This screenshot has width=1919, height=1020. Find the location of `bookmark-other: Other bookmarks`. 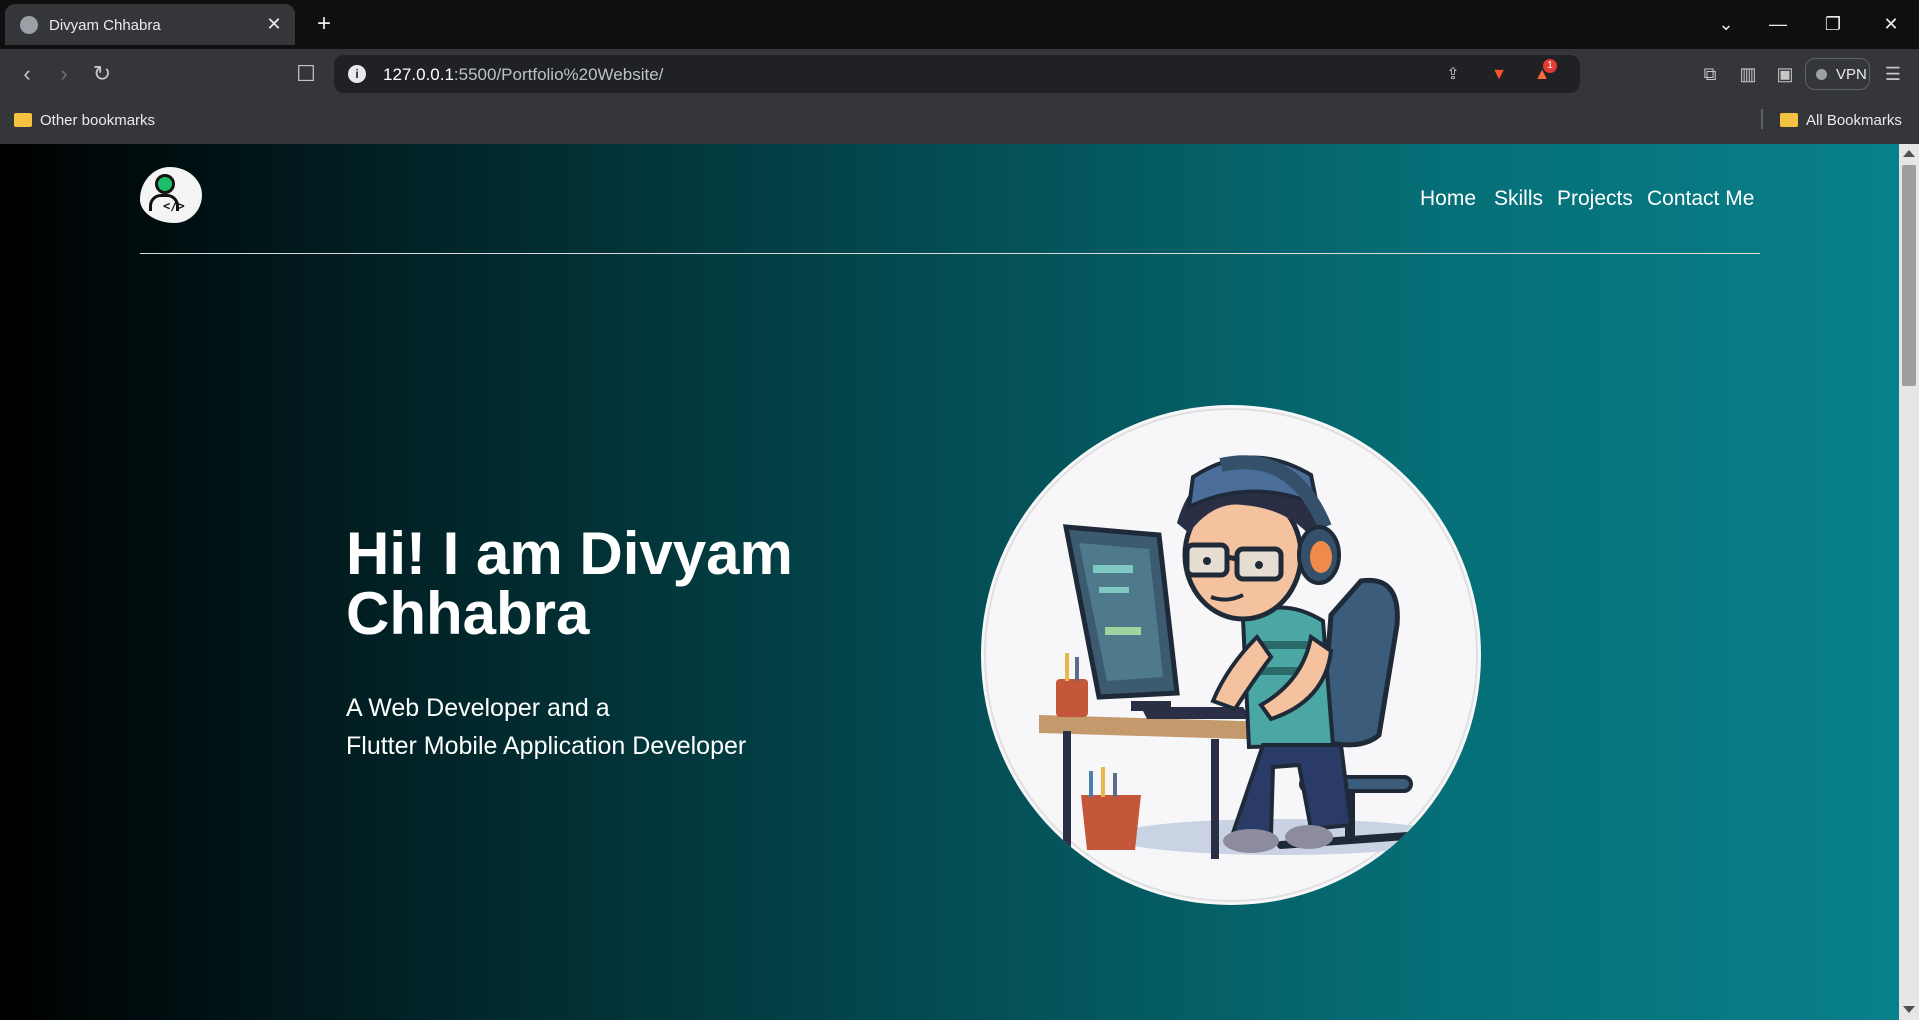

bookmark-other: Other bookmarks is located at coordinates (84, 121).